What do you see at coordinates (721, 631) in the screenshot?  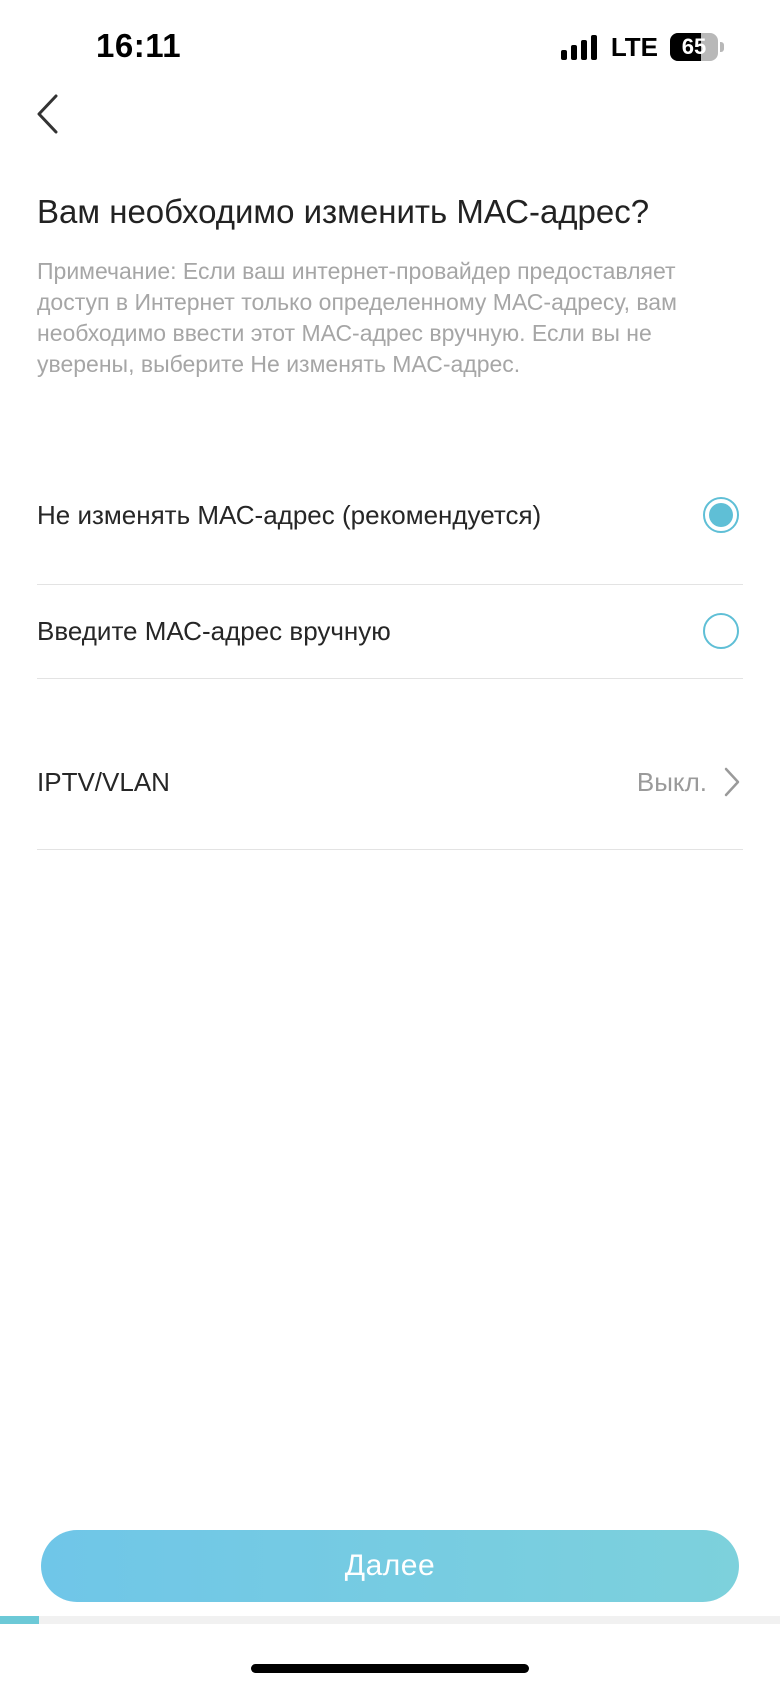 I see `radio-unselected-icon` at bounding box center [721, 631].